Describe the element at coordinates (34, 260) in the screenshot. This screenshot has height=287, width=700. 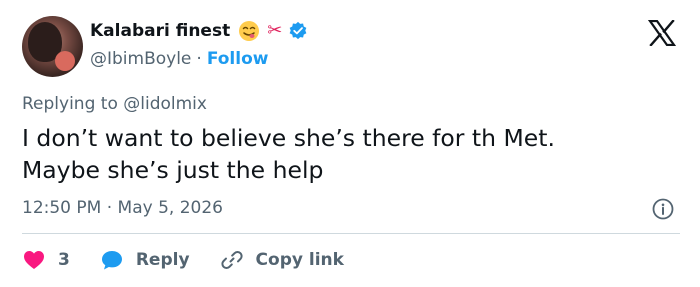
I see `heart-icon` at that location.